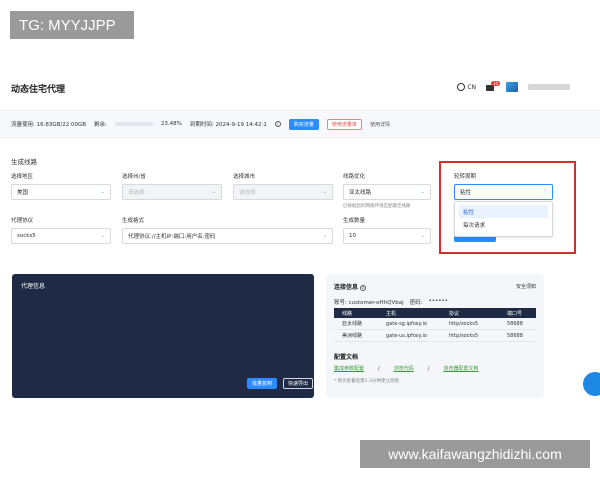 The height and width of the screenshot is (480, 600). What do you see at coordinates (133, 124) in the screenshot?
I see `traffic-progress-bar` at bounding box center [133, 124].